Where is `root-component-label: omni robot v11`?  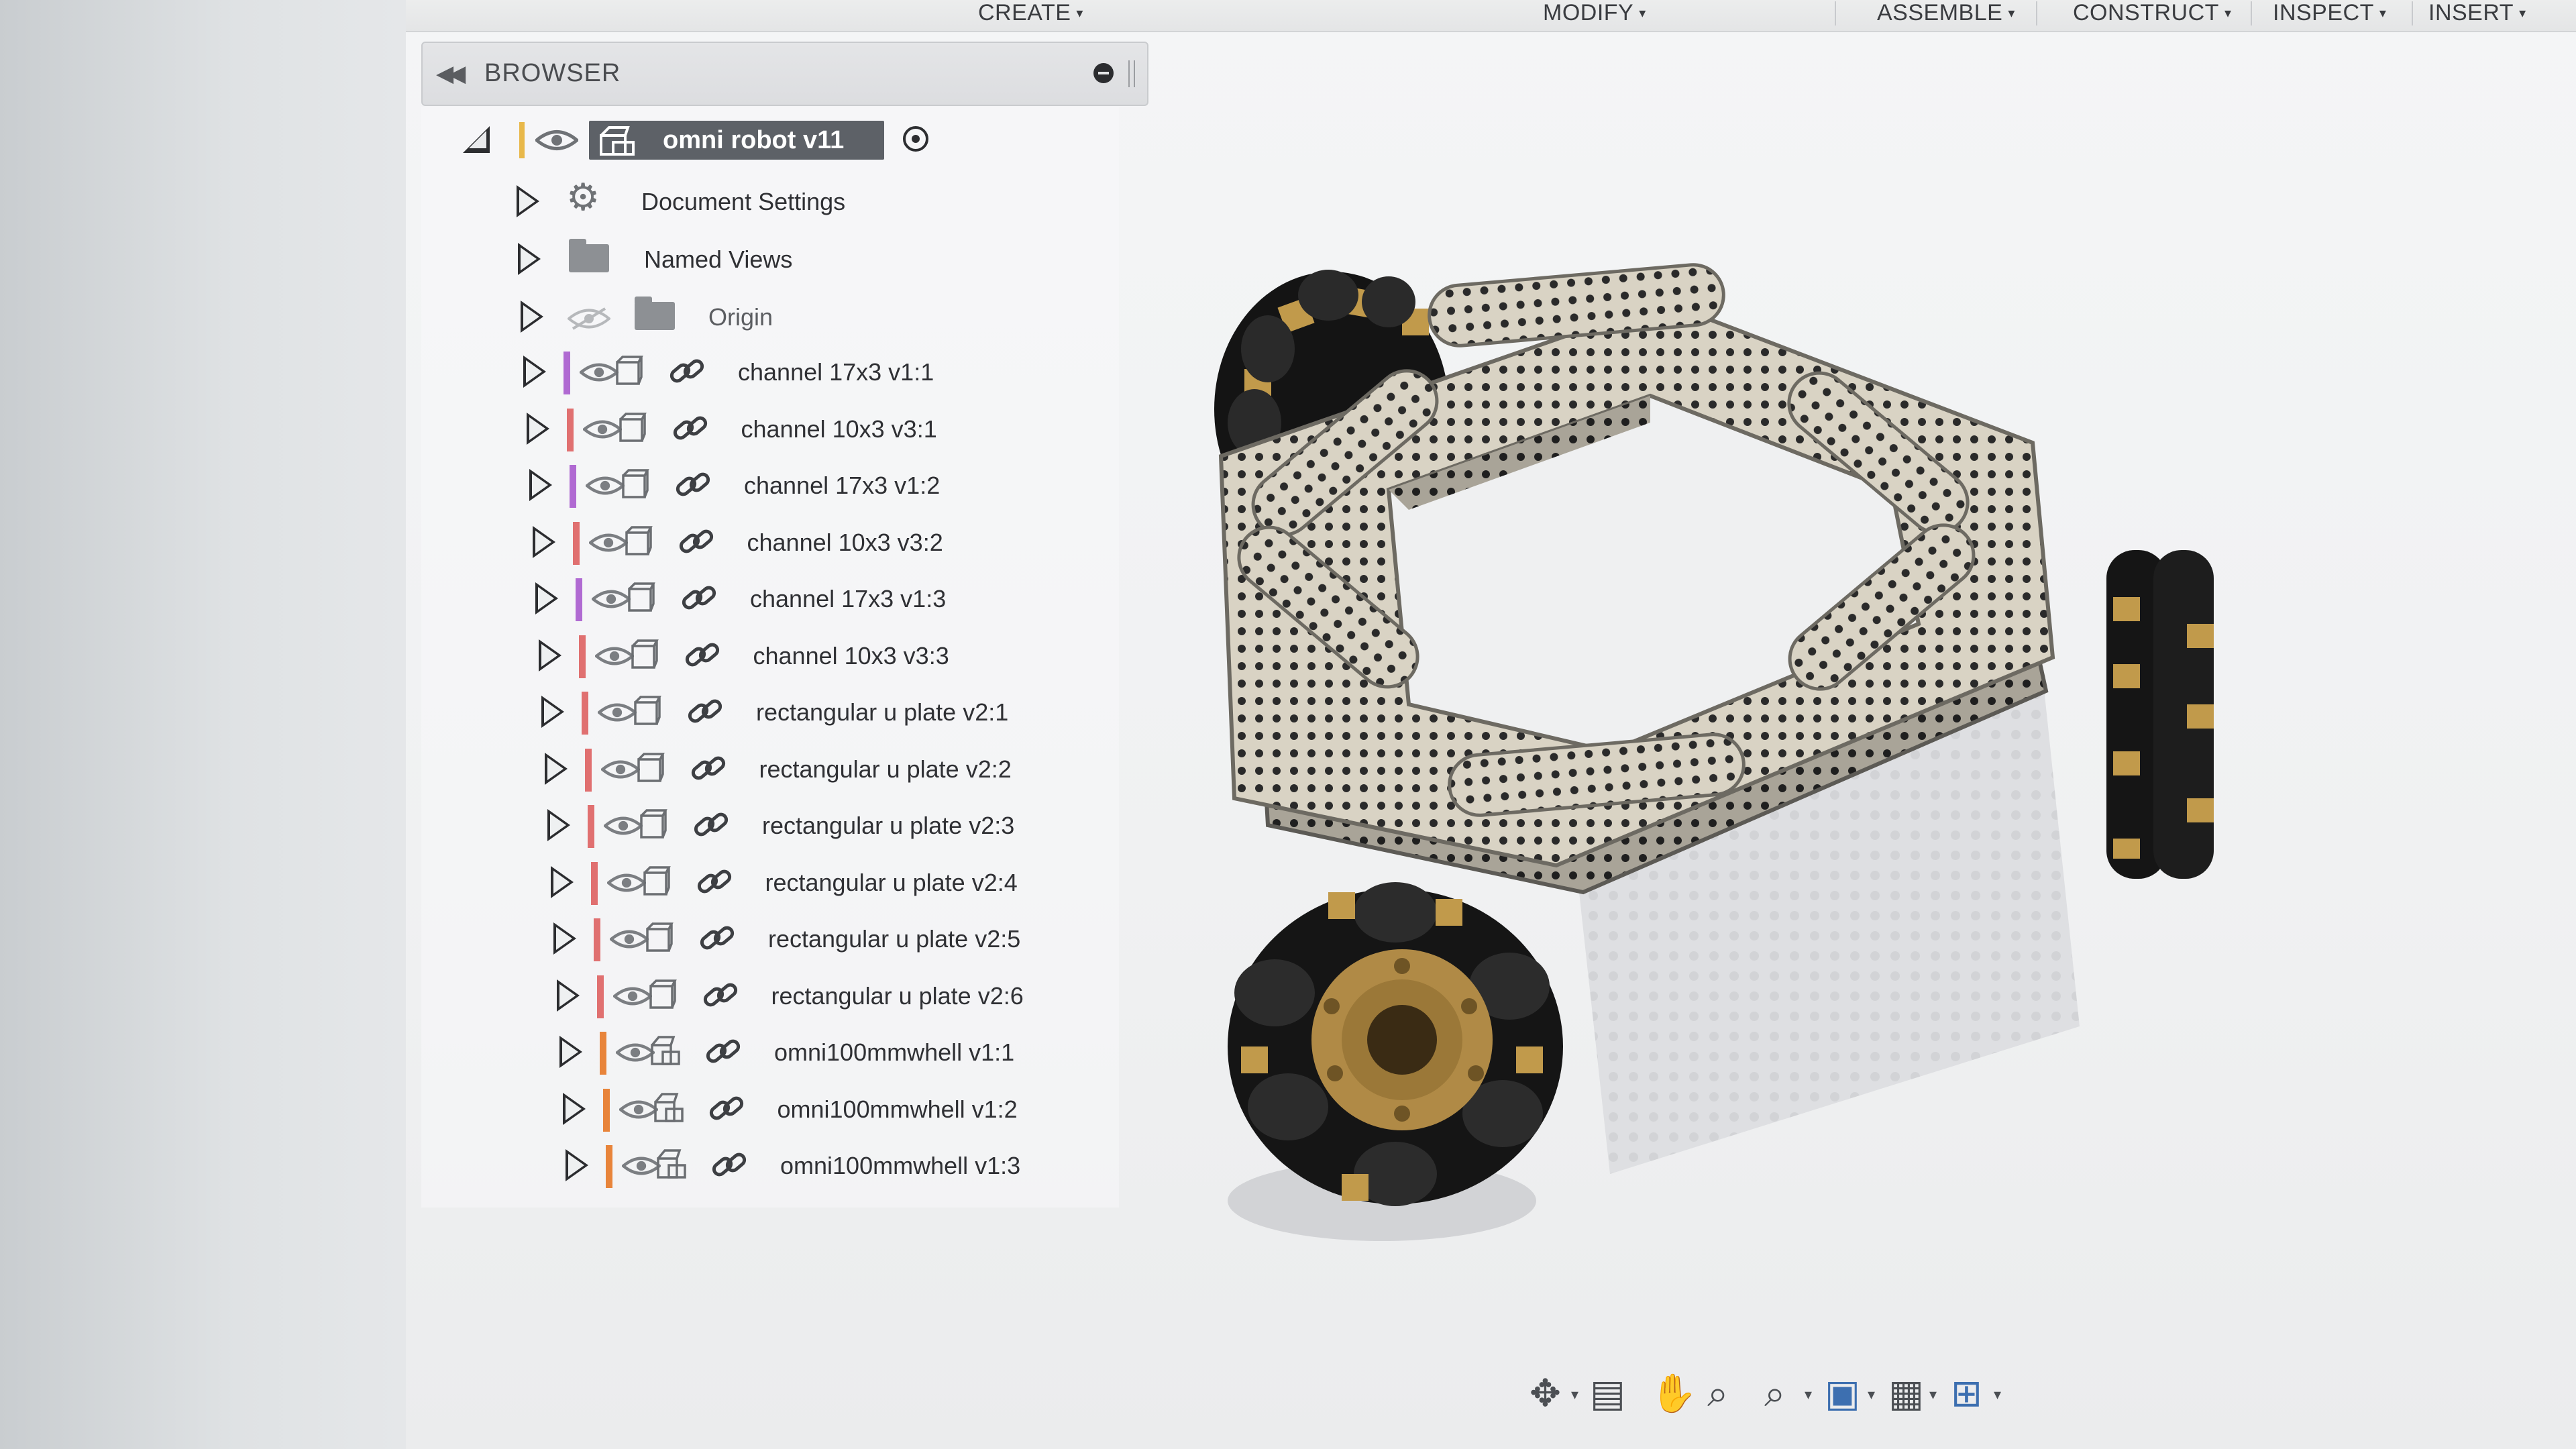 root-component-label: omni robot v11 is located at coordinates (754, 140).